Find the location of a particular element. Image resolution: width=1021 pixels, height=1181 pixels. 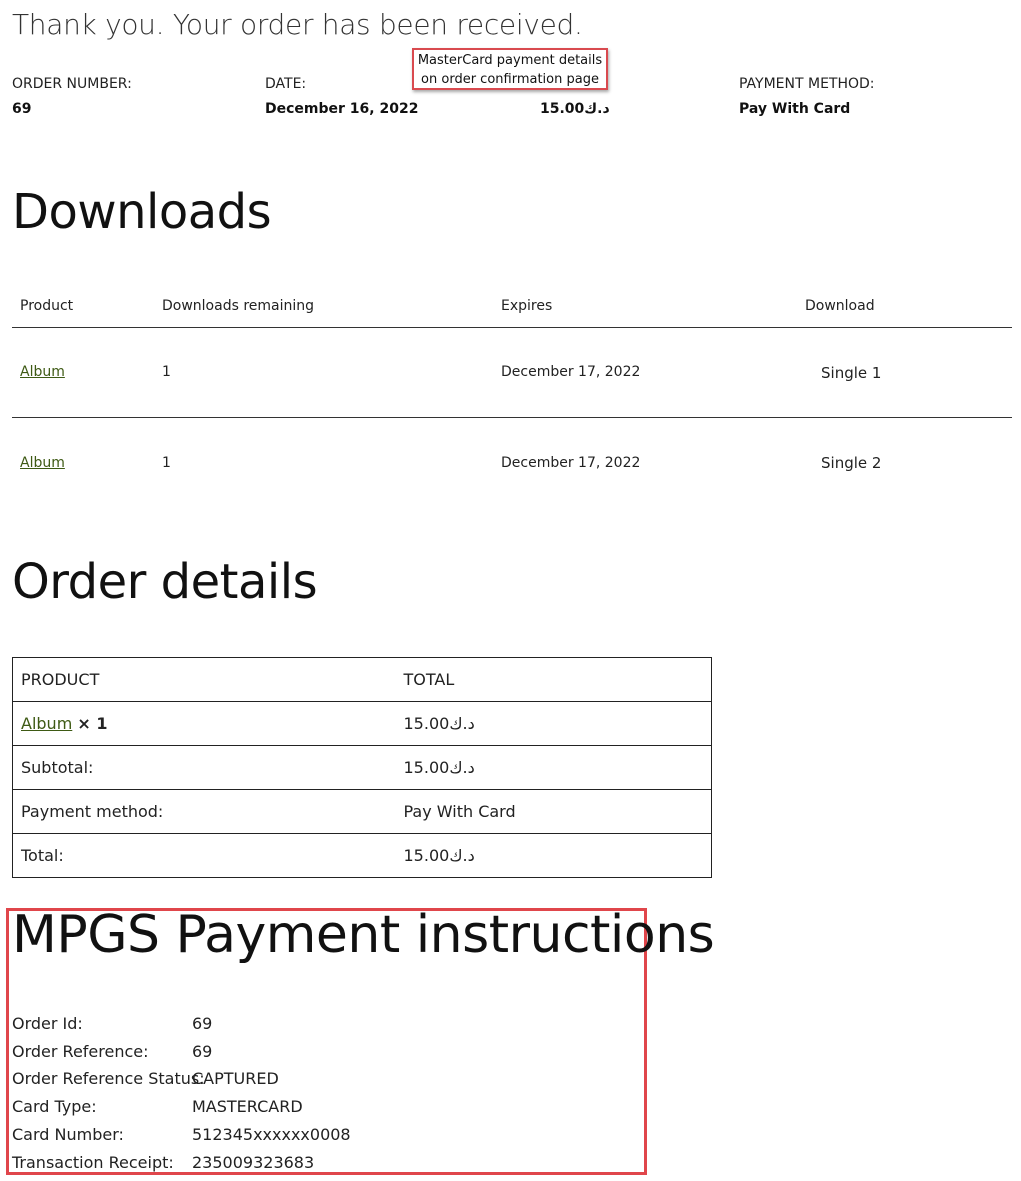

date-label: DATE: is located at coordinates (286, 84).